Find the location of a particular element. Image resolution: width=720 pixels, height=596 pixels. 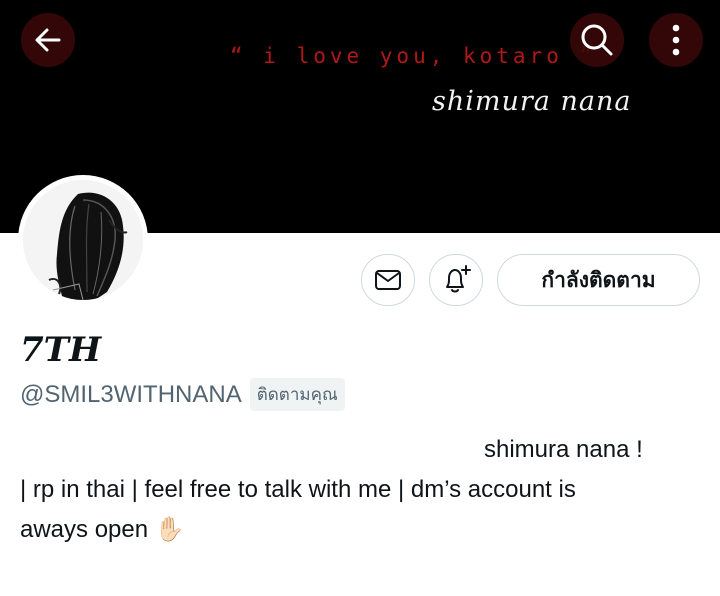

search-icon is located at coordinates (597, 40).